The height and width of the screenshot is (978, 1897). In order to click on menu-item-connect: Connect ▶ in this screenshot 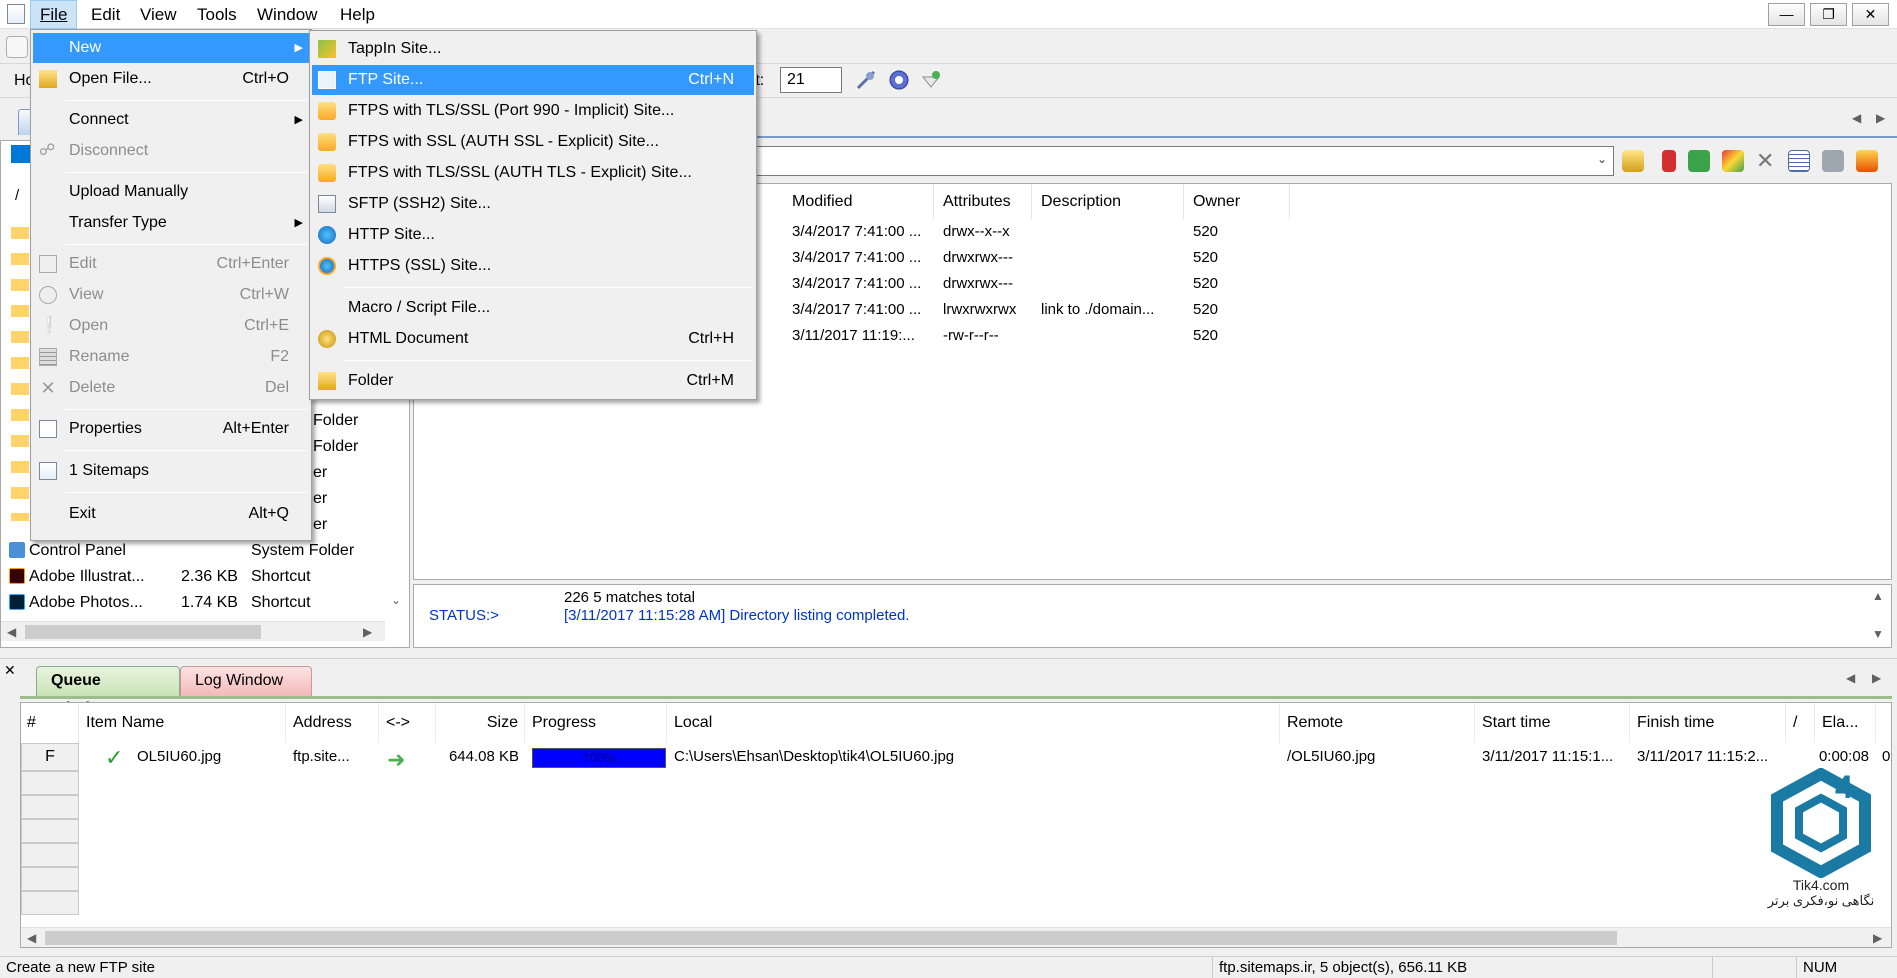, I will do `click(171, 120)`.